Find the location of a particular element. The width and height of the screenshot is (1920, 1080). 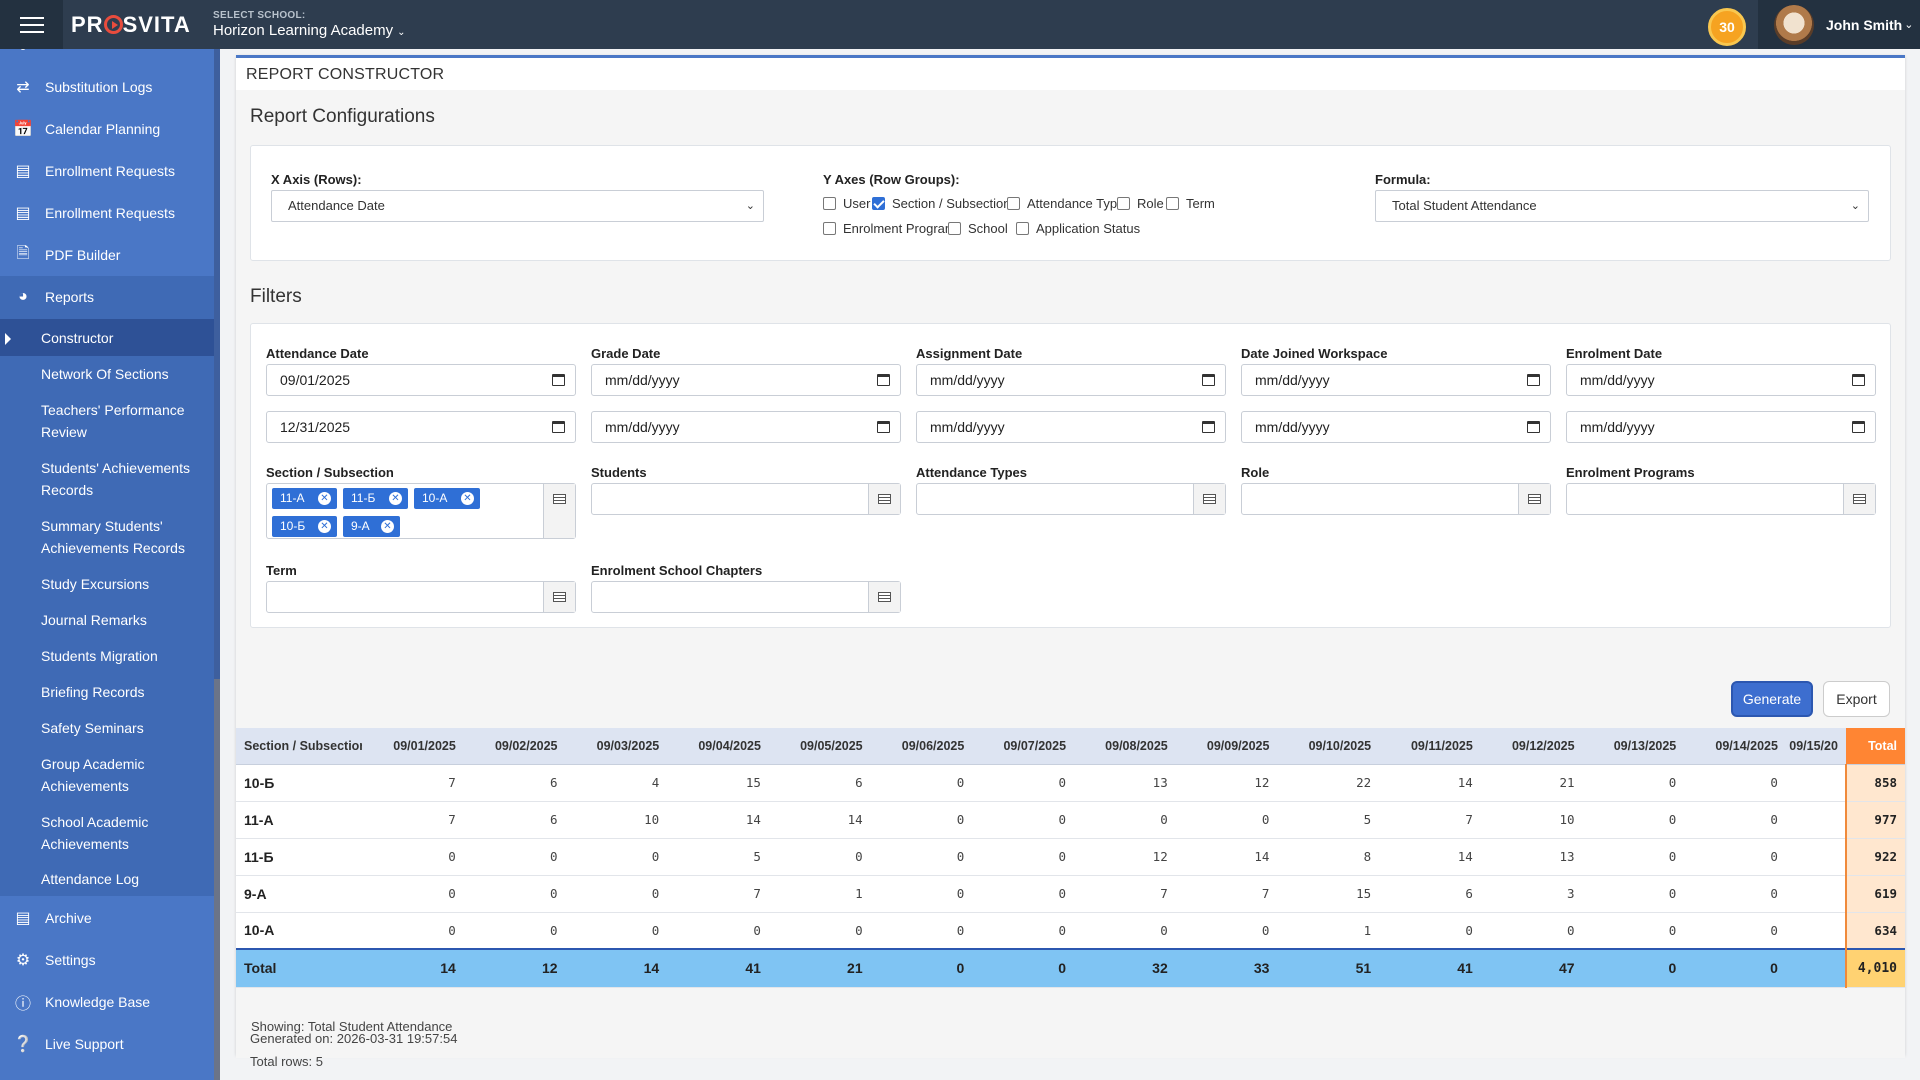

sidebar-item-label: Archive is located at coordinates (68, 918).